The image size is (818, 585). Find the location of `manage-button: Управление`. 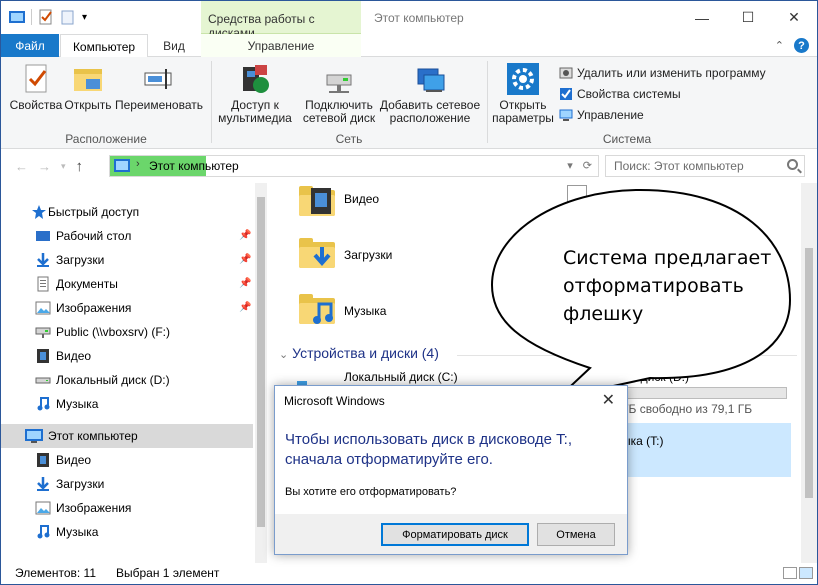

manage-button: Управление is located at coordinates (601, 115).